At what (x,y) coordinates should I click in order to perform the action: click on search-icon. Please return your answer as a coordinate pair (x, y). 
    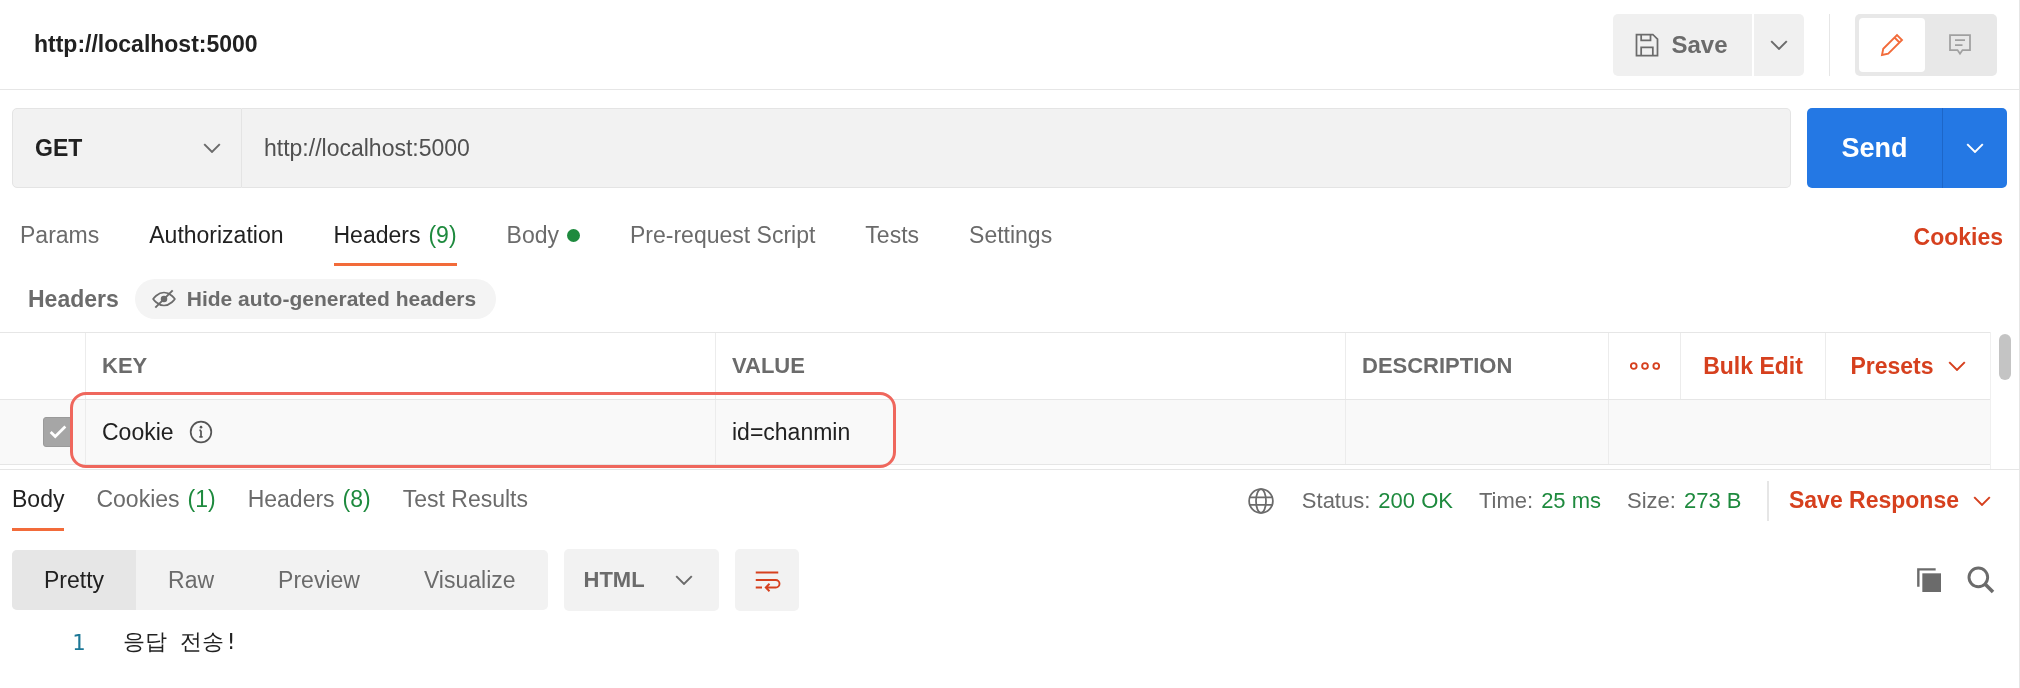
    Looking at the image, I should click on (1981, 580).